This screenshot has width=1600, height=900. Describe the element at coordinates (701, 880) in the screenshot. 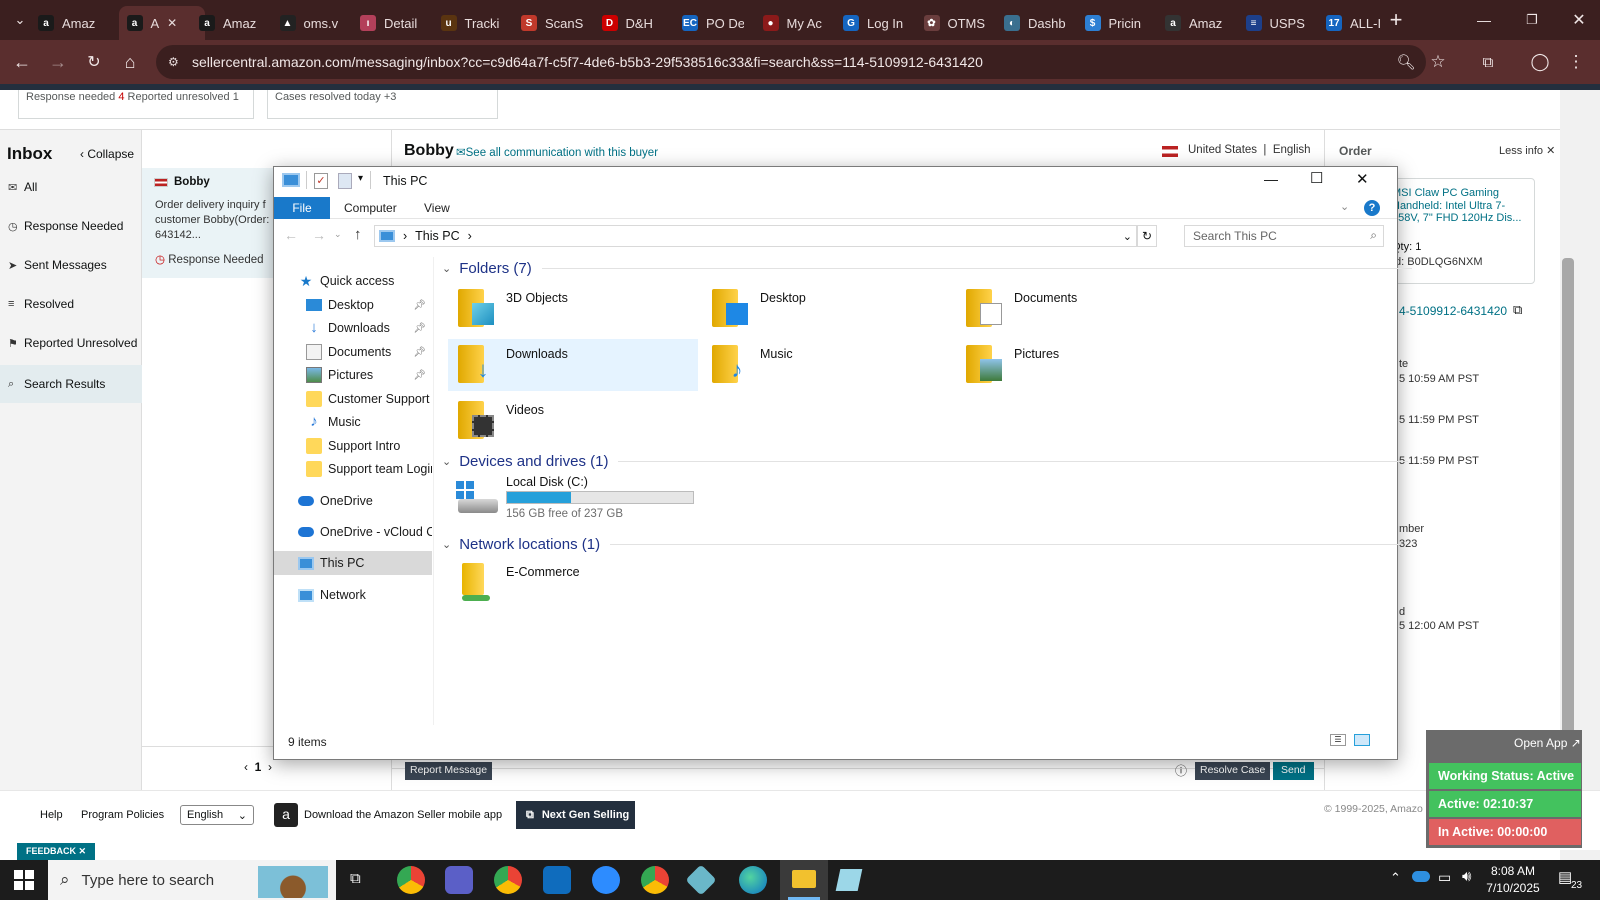

I see `app-diamond-icon` at that location.